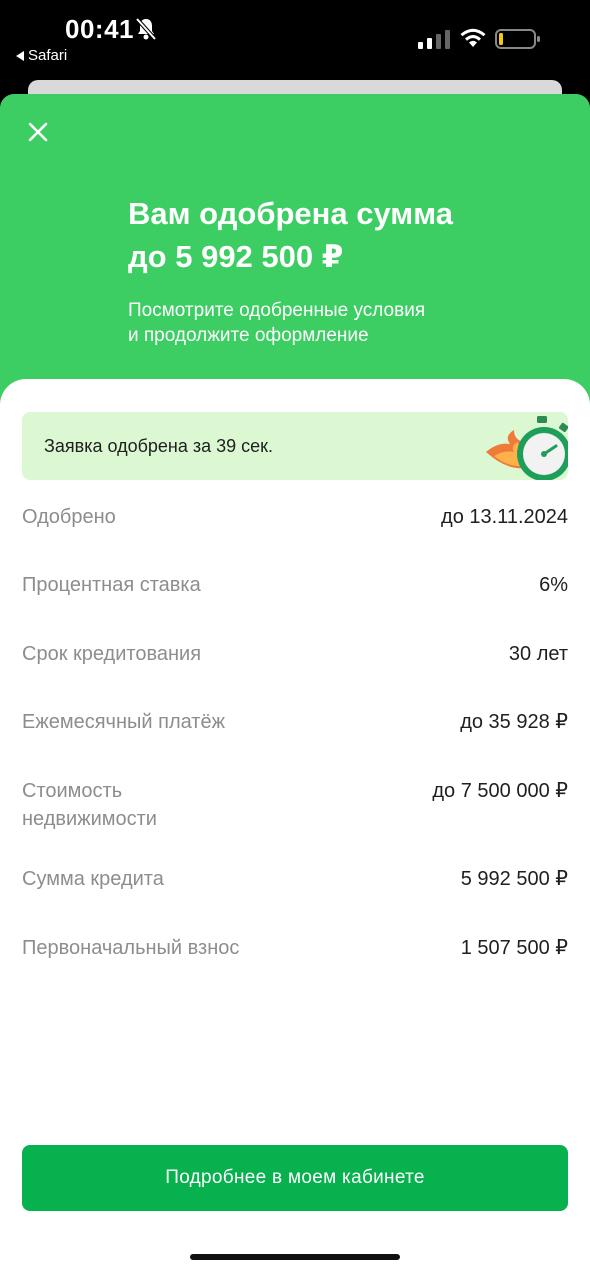 This screenshot has height=1280, width=590. What do you see at coordinates (295, 537) in the screenshot?
I see `detail-row-approved: Одобрено до 13.11.2024` at bounding box center [295, 537].